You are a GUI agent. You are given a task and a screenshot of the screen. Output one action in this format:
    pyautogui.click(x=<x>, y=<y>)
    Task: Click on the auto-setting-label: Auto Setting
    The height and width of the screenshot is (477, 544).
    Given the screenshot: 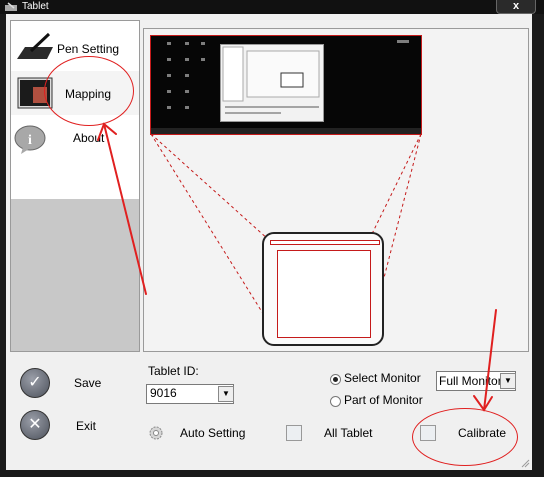 What is the action you would take?
    pyautogui.click(x=212, y=433)
    